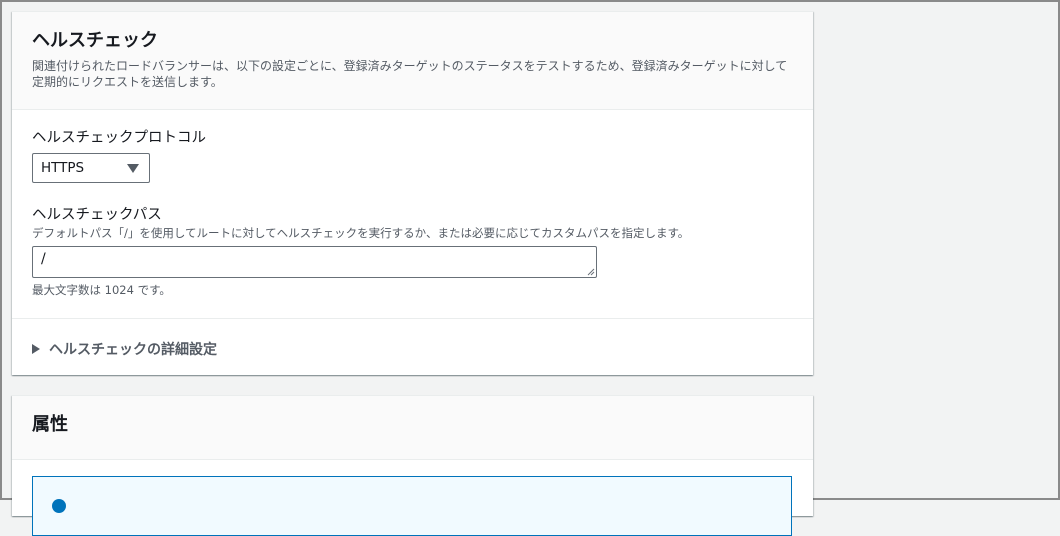  Describe the element at coordinates (91, 168) in the screenshot. I see `protocol-select: HTTPS` at that location.